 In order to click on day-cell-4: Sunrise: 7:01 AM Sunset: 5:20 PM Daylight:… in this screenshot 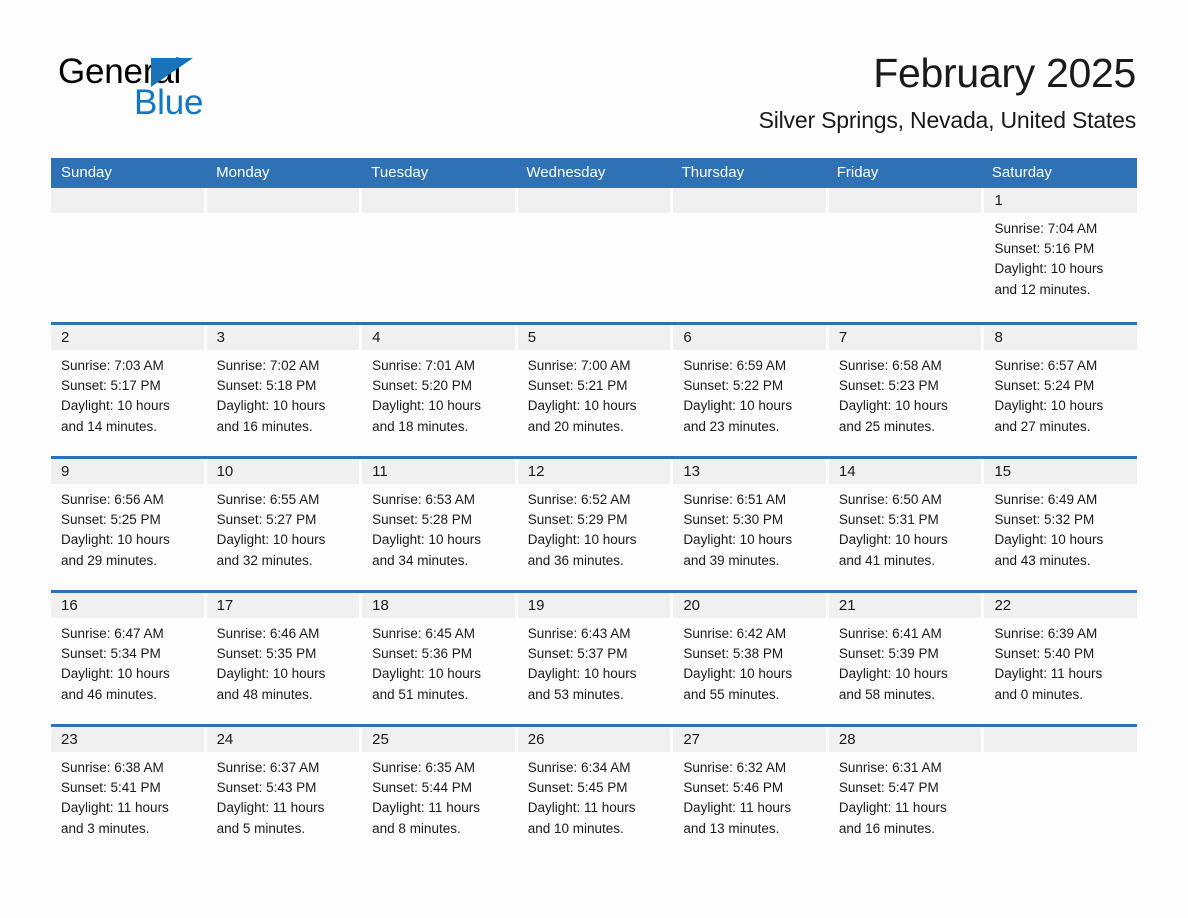, I will do `click(438, 403)`.